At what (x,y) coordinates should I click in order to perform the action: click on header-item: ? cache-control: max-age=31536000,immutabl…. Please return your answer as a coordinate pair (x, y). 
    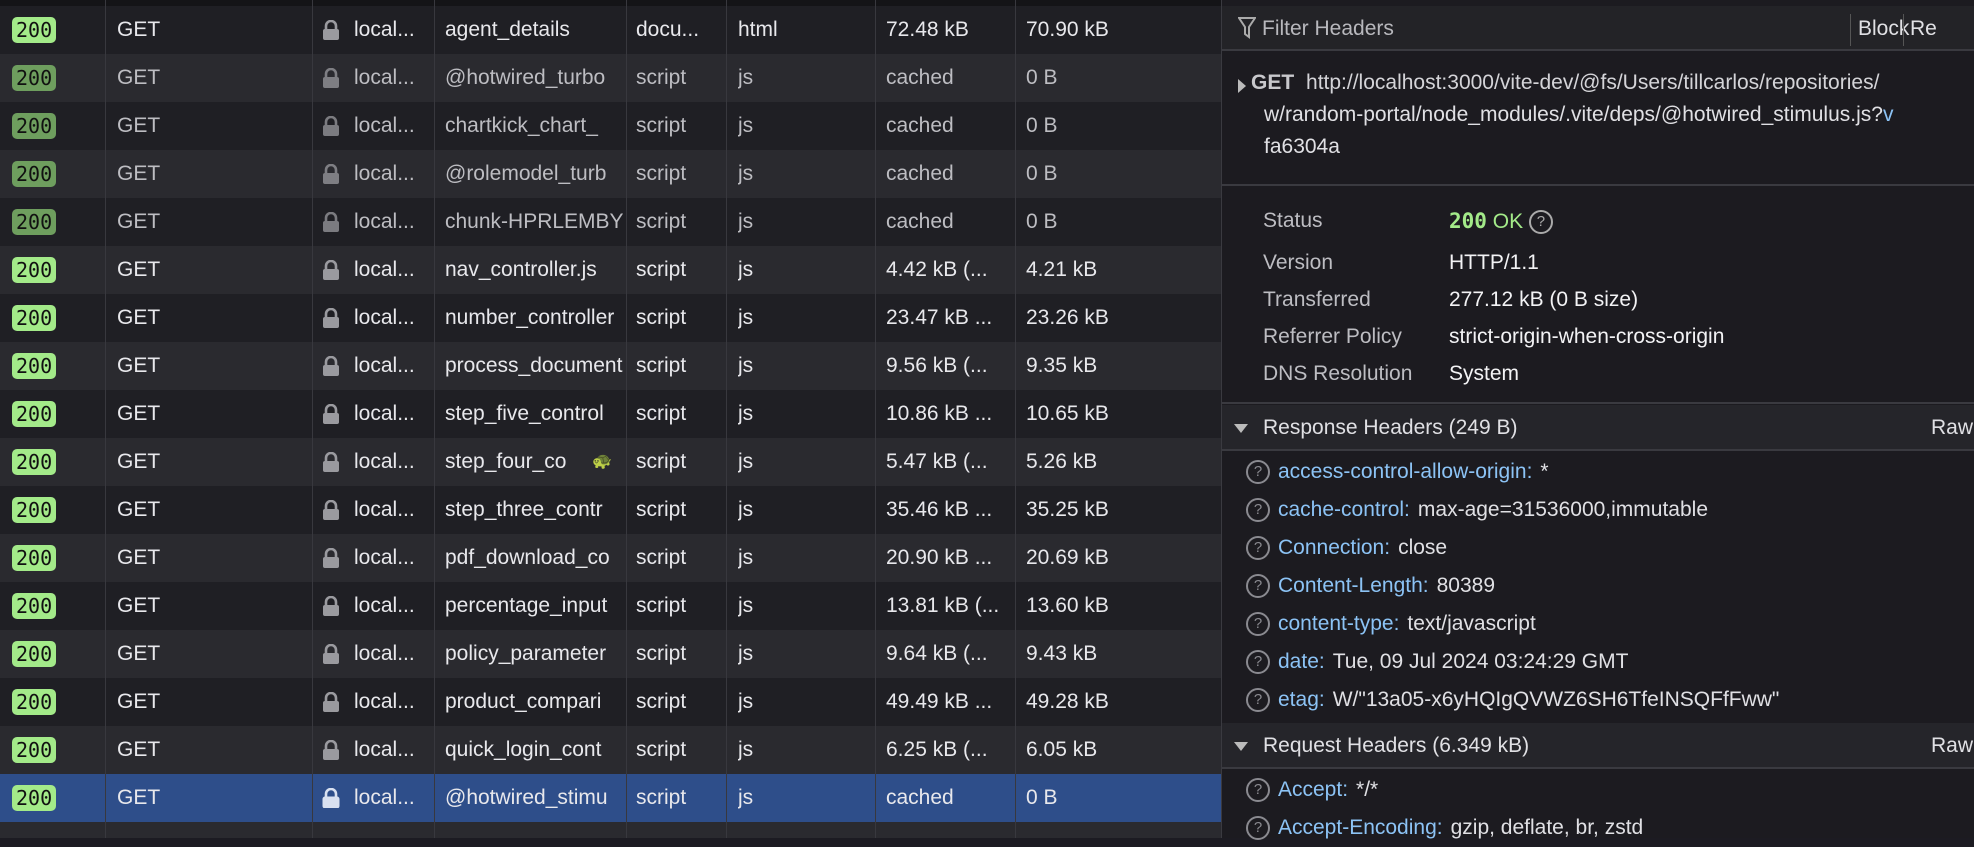
    Looking at the image, I should click on (1598, 510).